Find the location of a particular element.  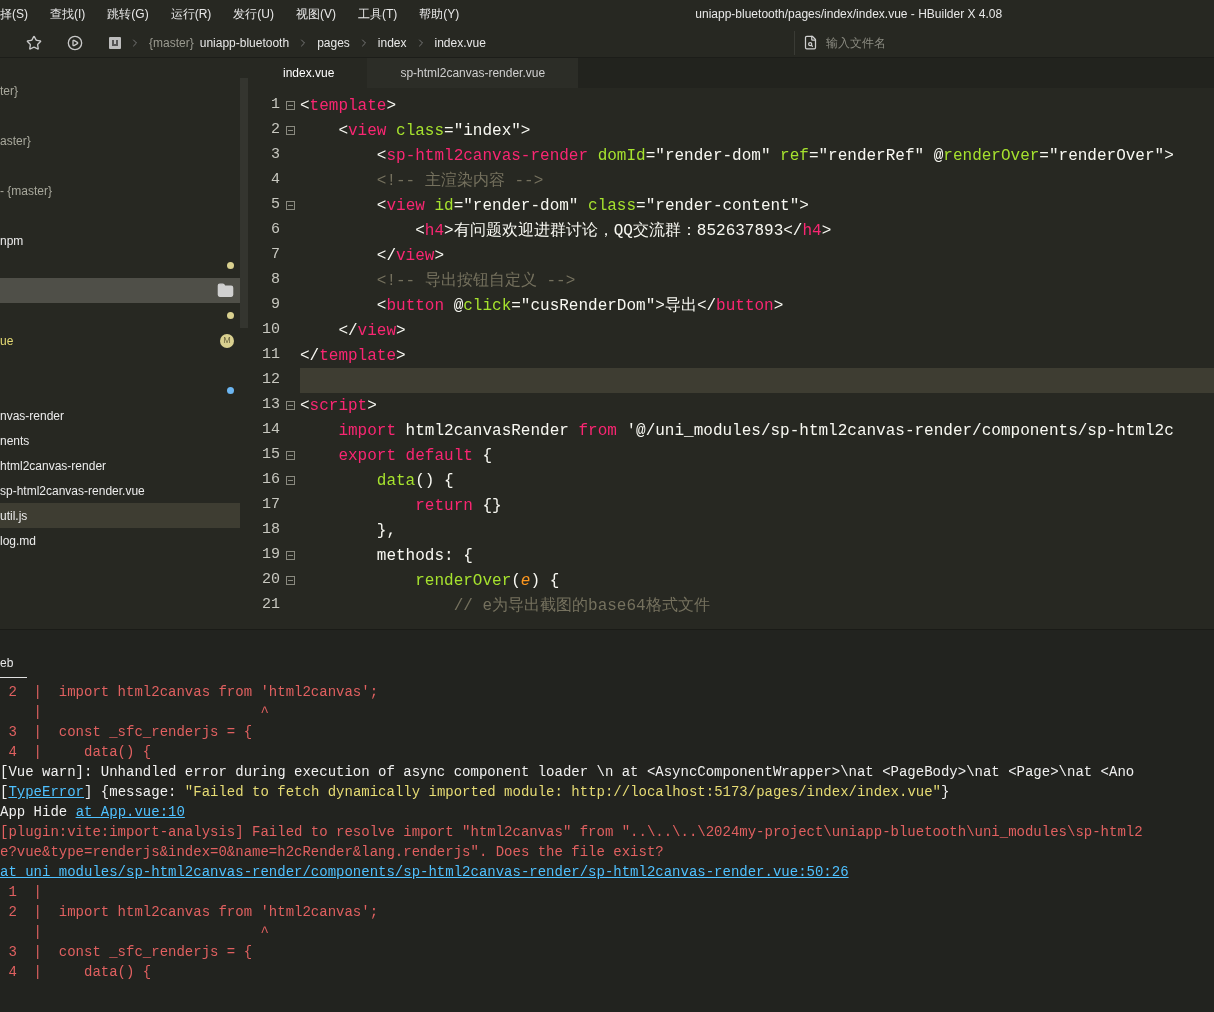

tree-row: nvas-render is located at coordinates (120, 415).